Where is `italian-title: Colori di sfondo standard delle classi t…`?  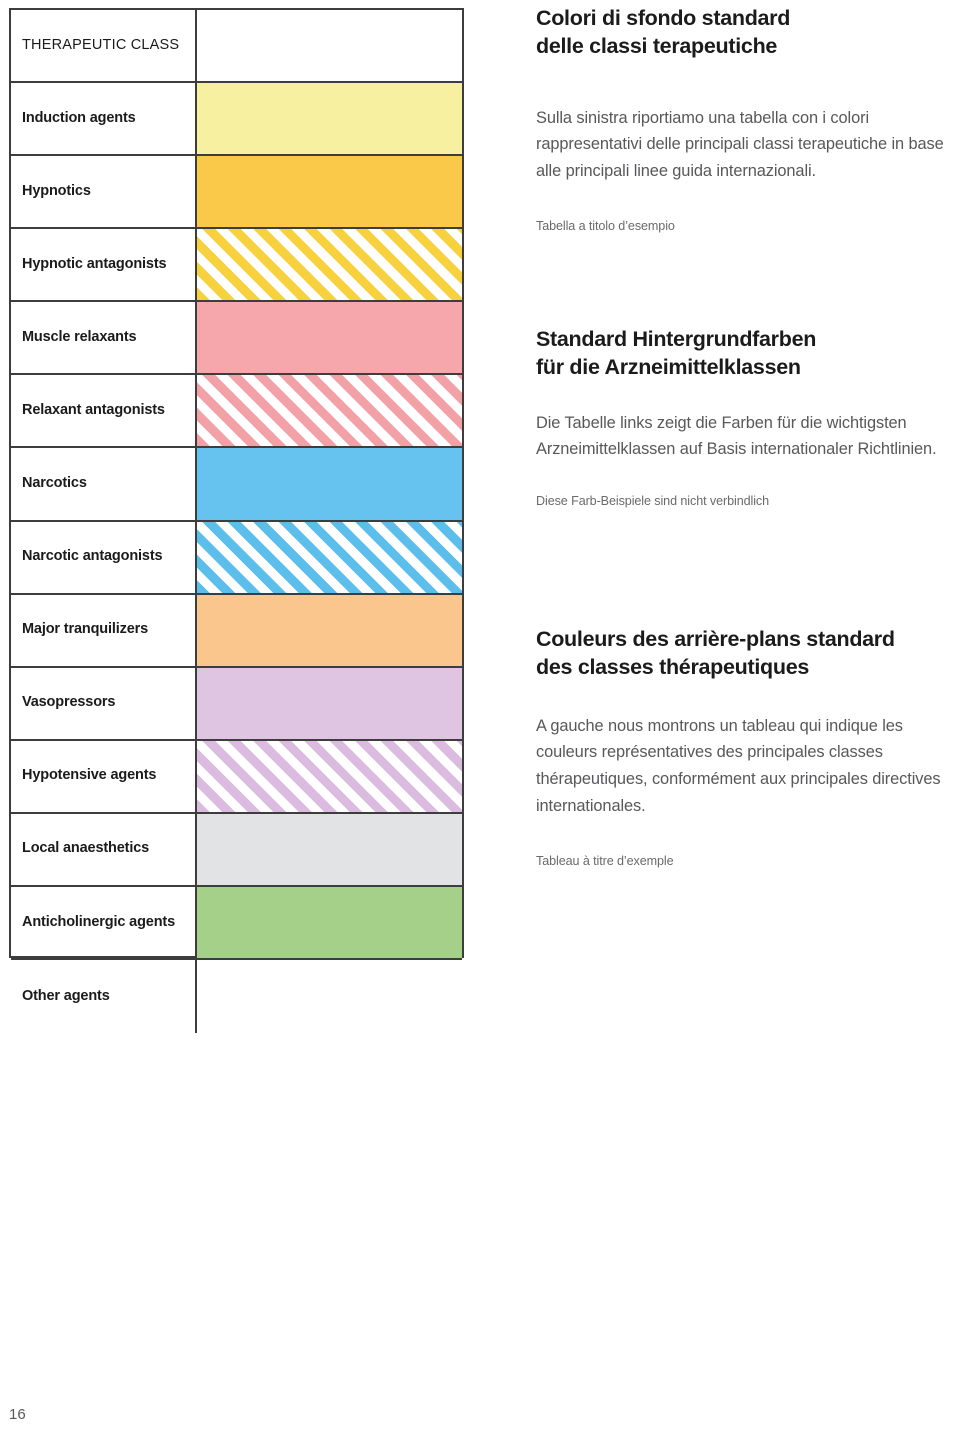 italian-title: Colori di sfondo standard delle classi t… is located at coordinates (748, 32).